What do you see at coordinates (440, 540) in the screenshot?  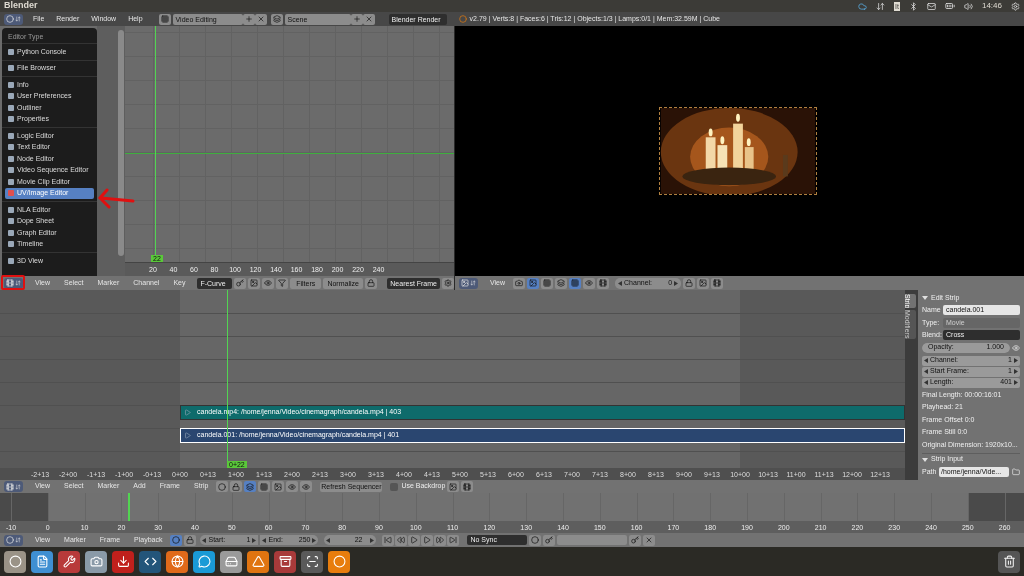 I see `fast-forward-icon` at bounding box center [440, 540].